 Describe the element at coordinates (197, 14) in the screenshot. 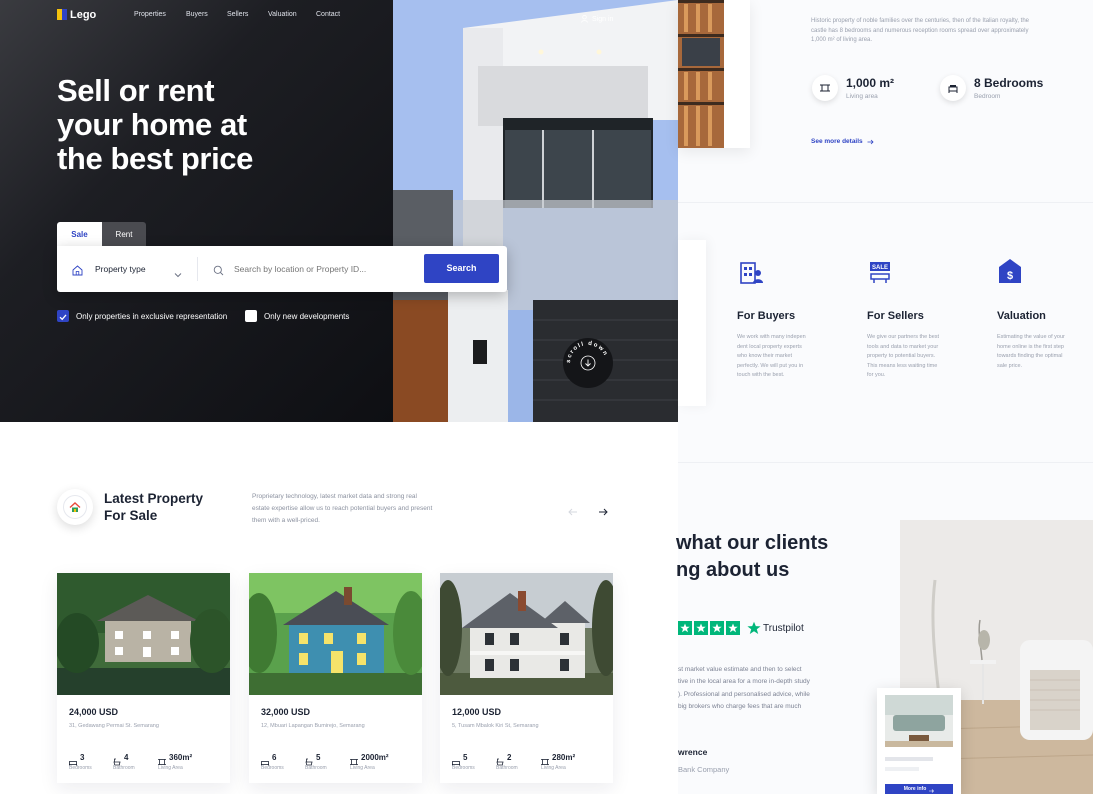

I see `nav-buyers: Buyers` at that location.